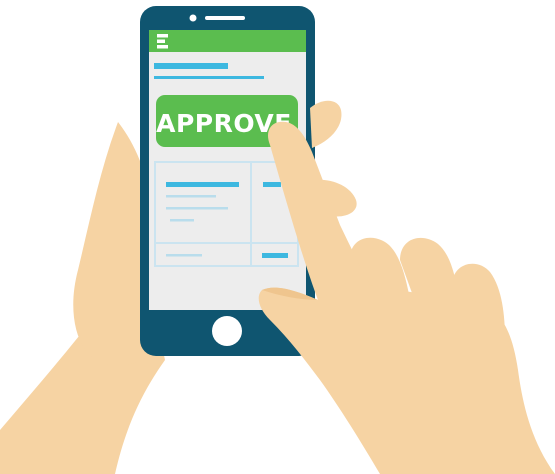 This screenshot has height=474, width=555. Describe the element at coordinates (209, 77) in the screenshot. I see `screen-subtitle-line` at that location.